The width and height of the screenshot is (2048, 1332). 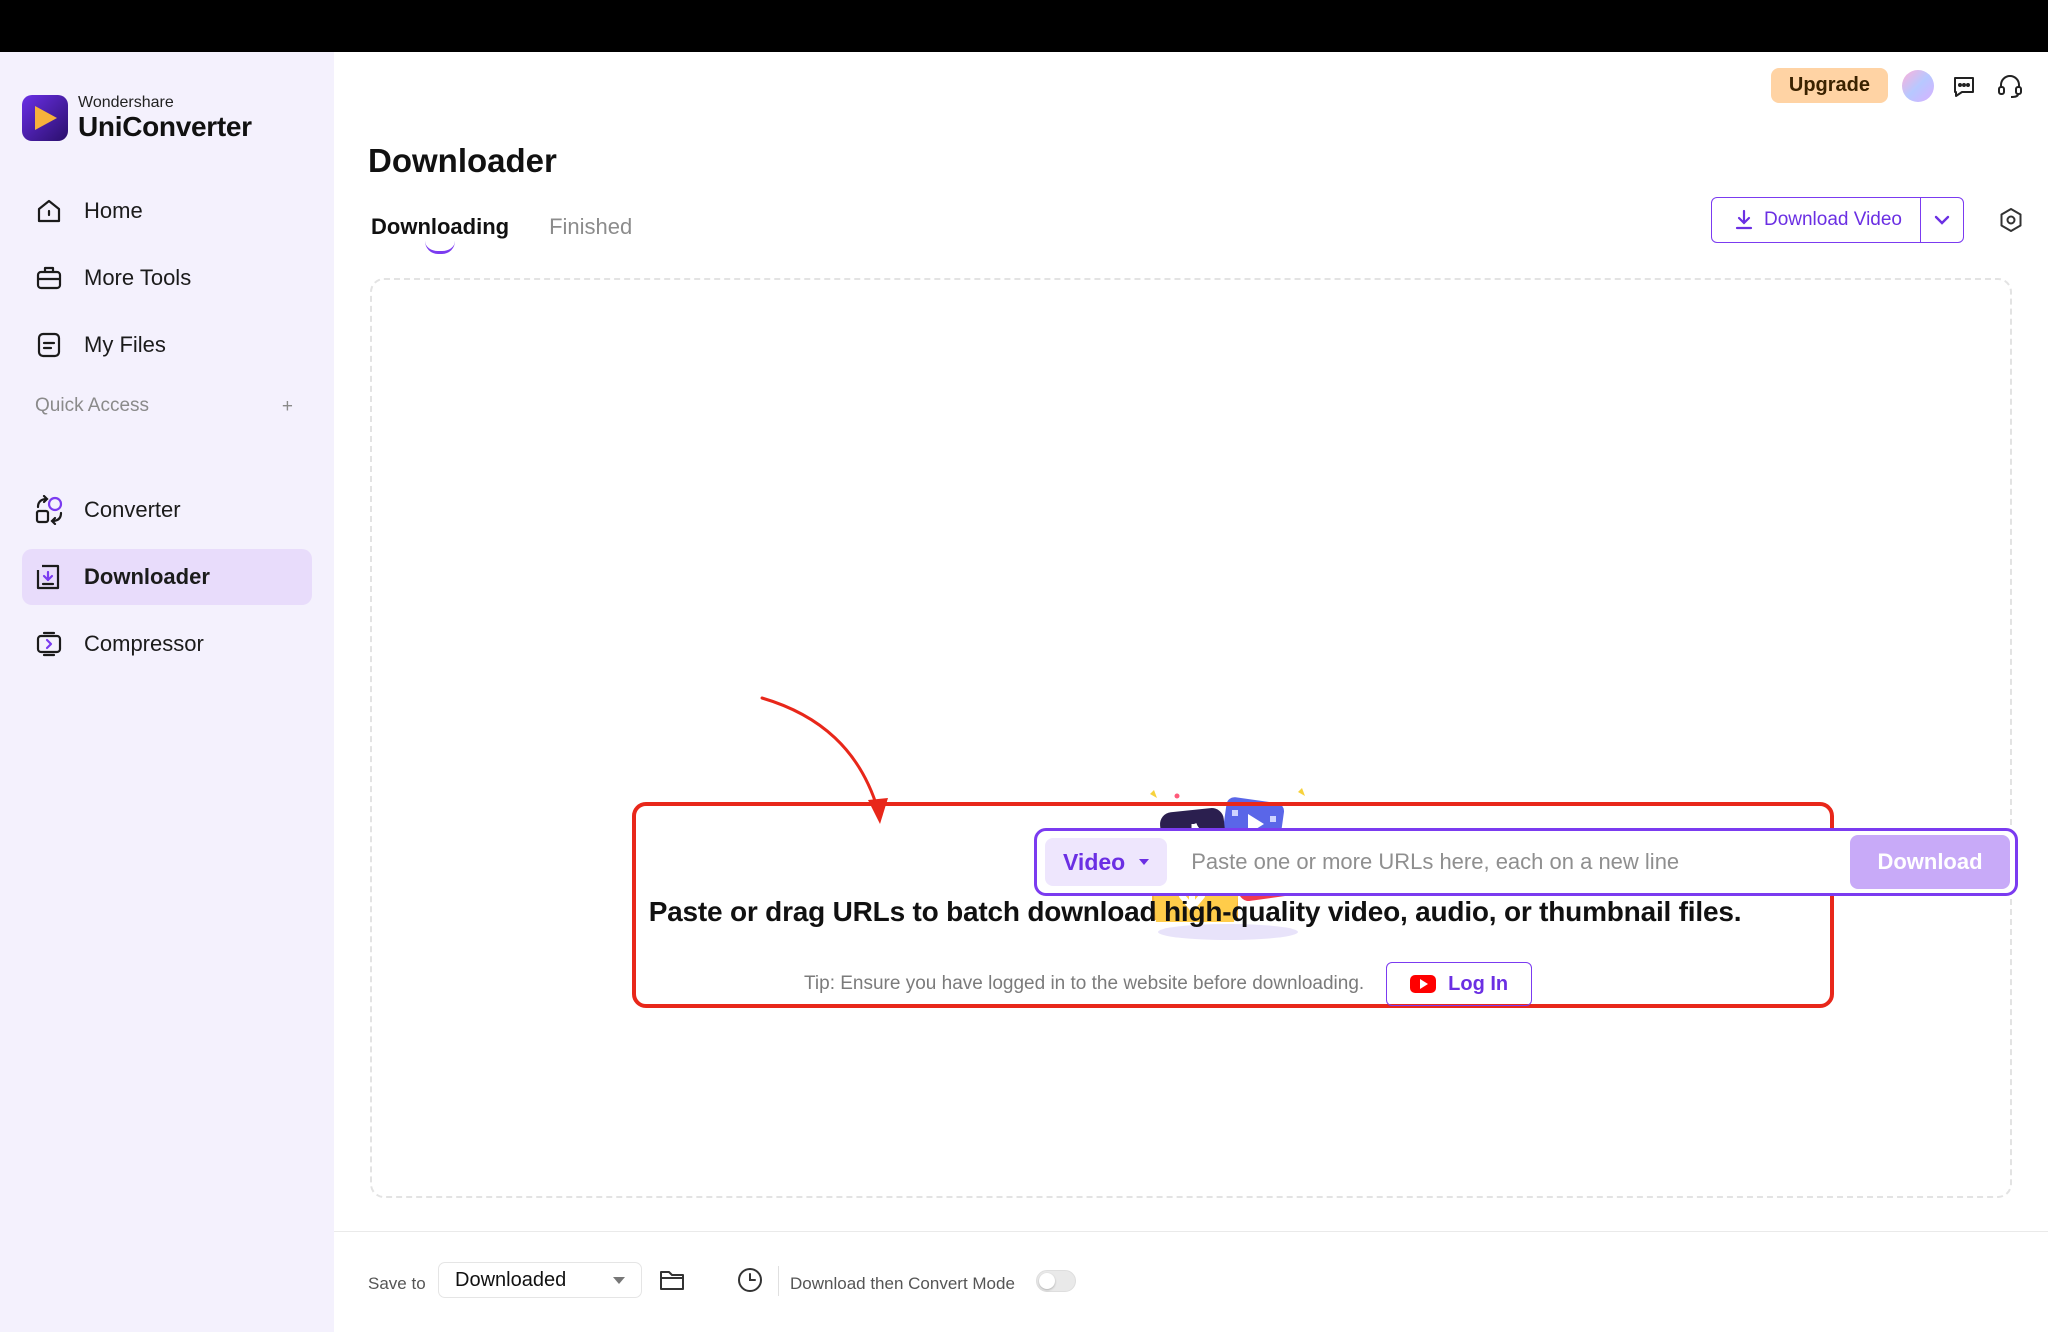 What do you see at coordinates (132, 509) in the screenshot?
I see `sidebar-item-label: Converter` at bounding box center [132, 509].